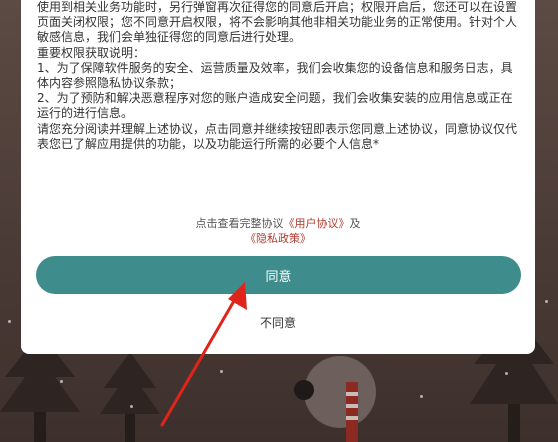 This screenshot has height=442, width=558. I want to click on privacy-policy-link: 《隐私政策》, so click(278, 238).